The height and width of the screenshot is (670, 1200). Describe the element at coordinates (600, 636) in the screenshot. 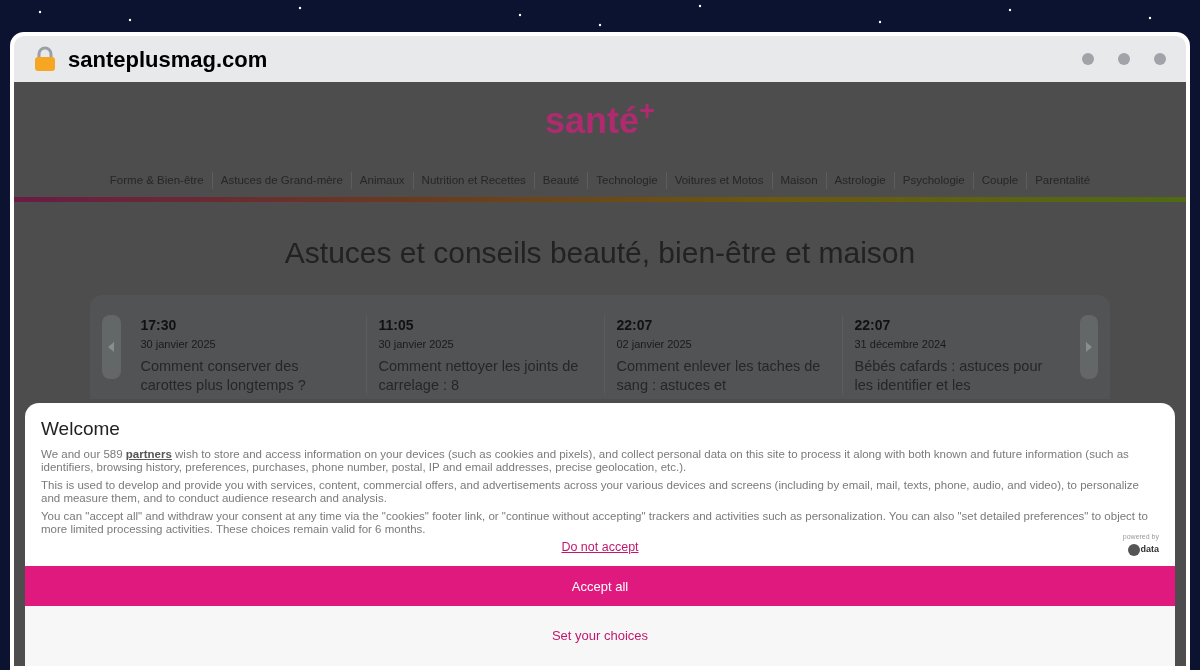

I see `set-choices-button: Set your choices` at that location.